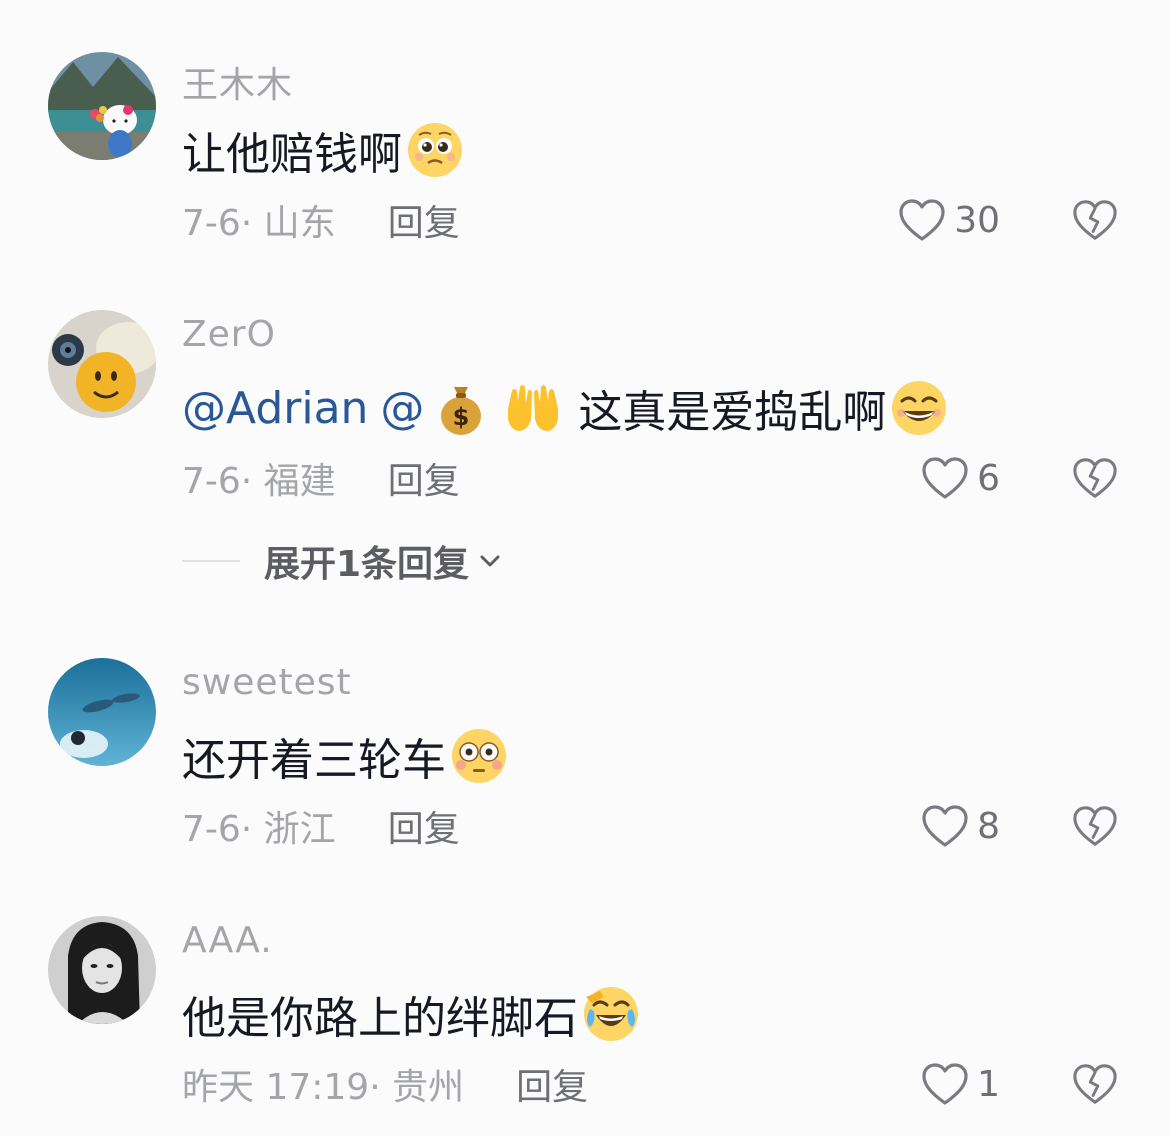  I want to click on divider, so click(211, 561).